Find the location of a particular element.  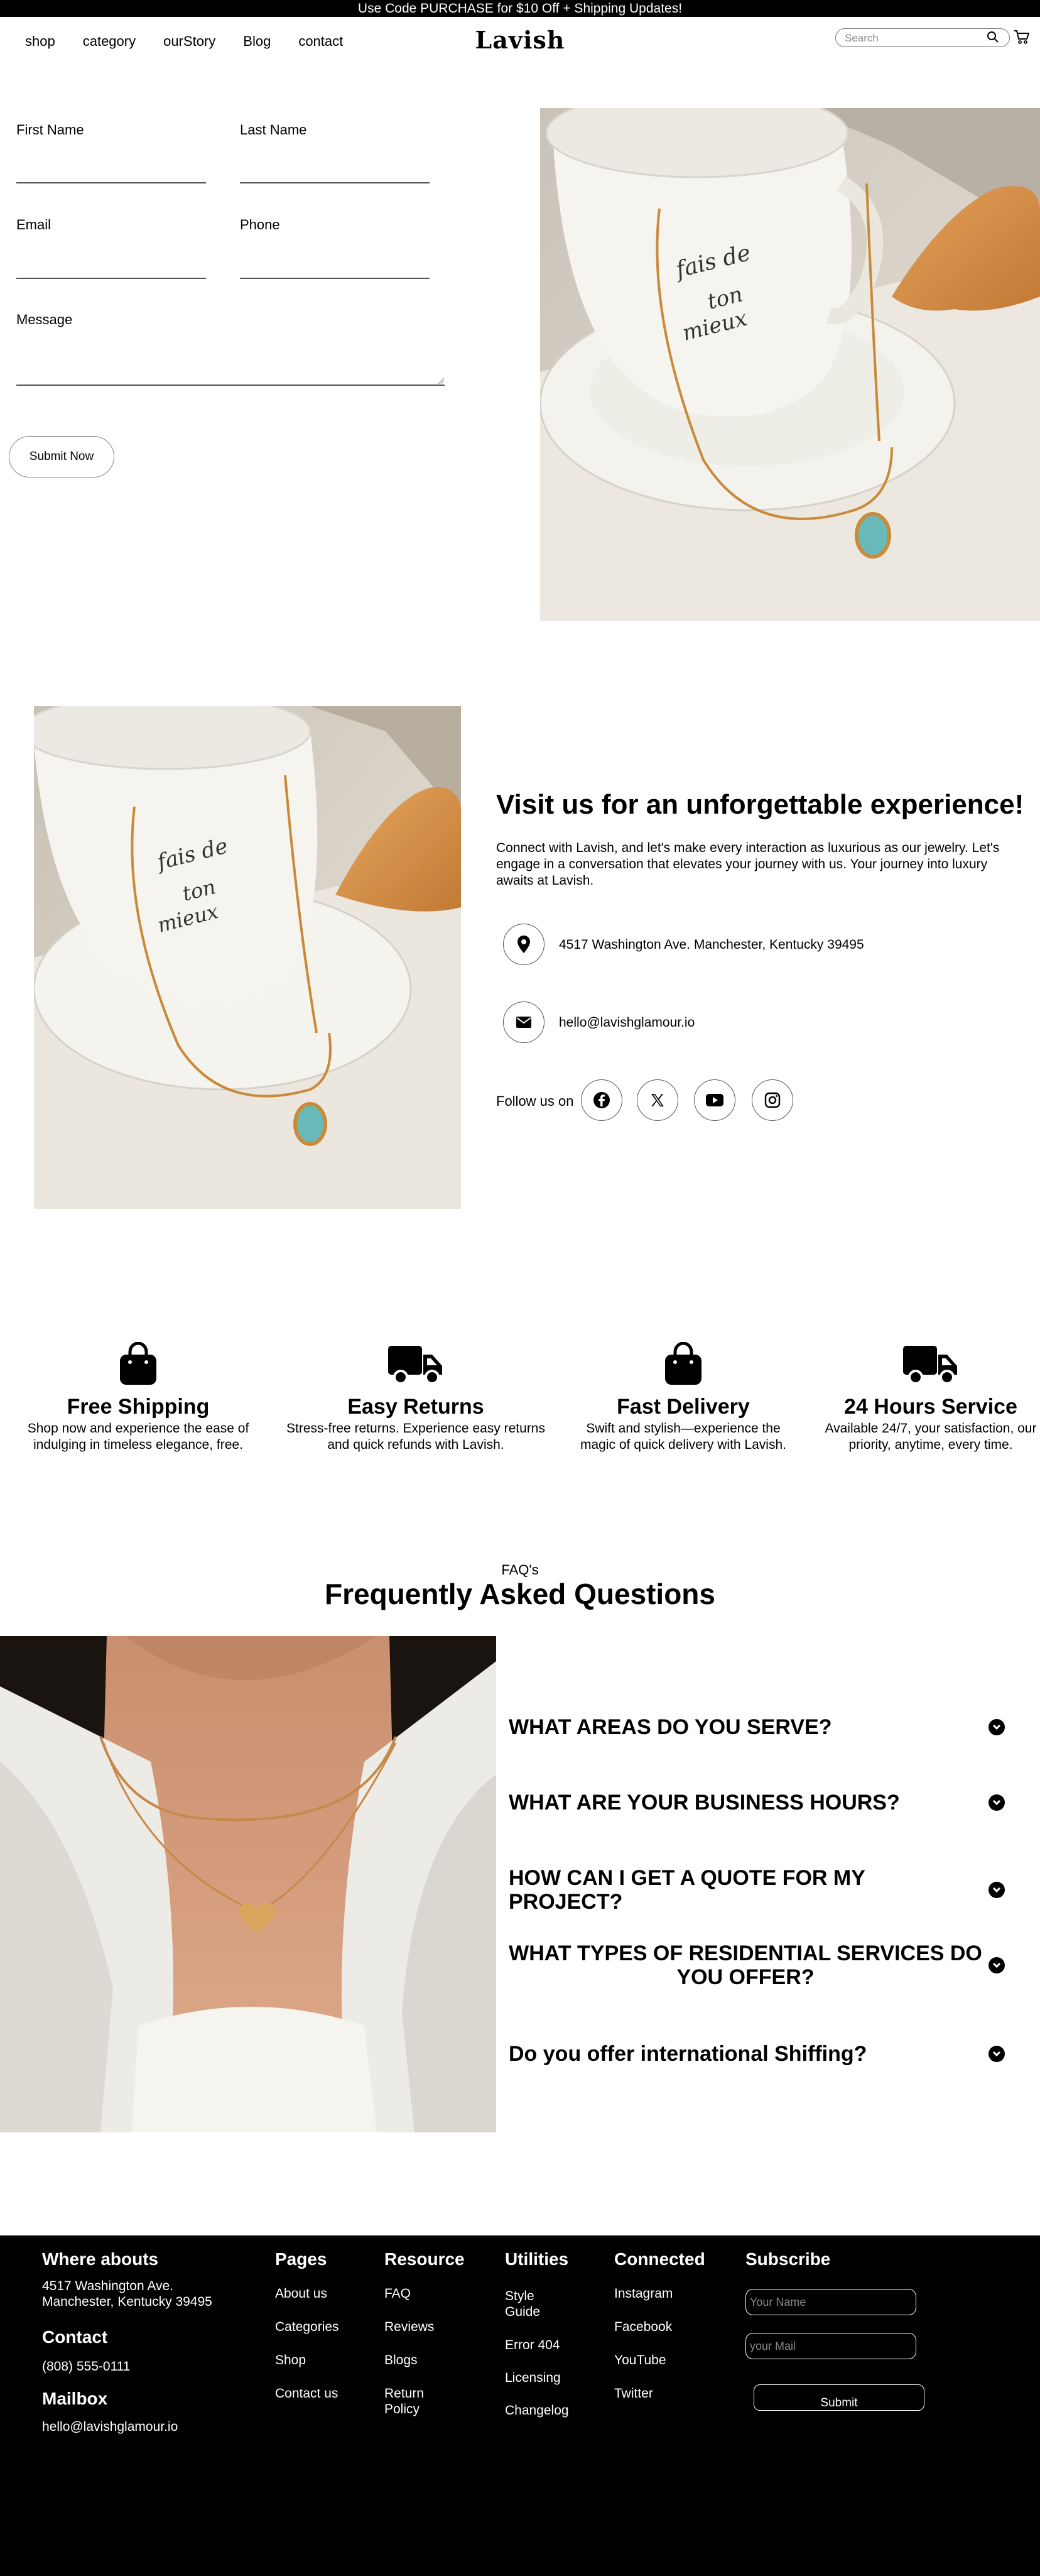

faq-model-image is located at coordinates (248, 1884).